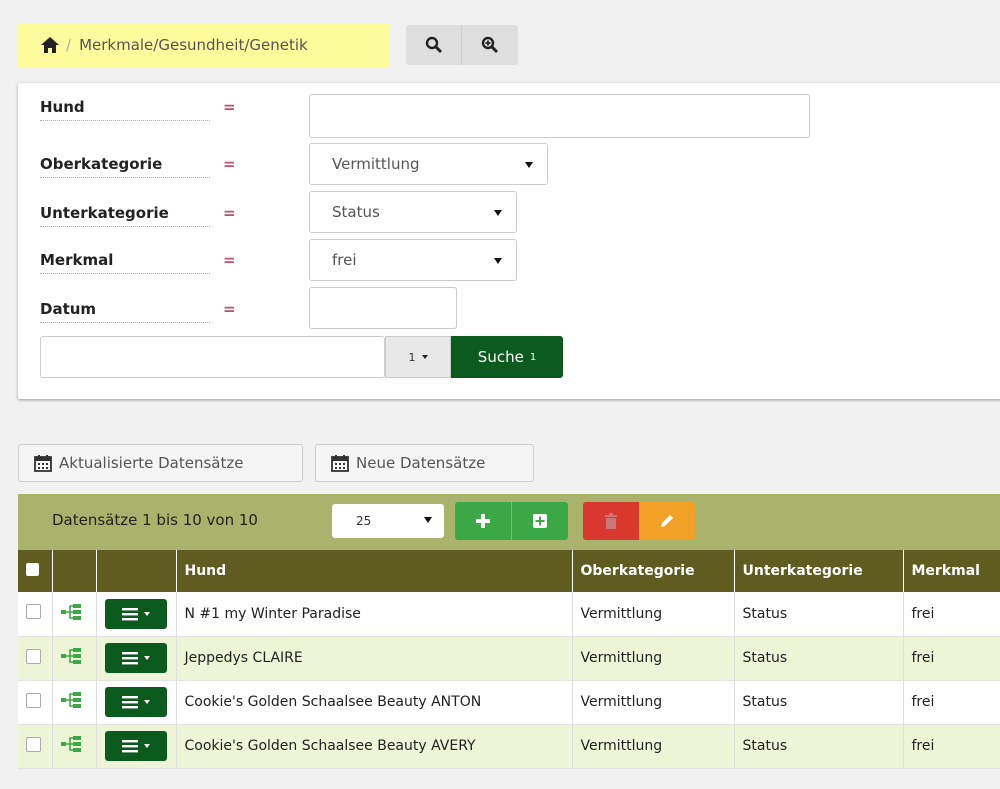 This screenshot has width=1000, height=789. Describe the element at coordinates (125, 311) in the screenshot. I see `filter-label-datum: Datum` at that location.